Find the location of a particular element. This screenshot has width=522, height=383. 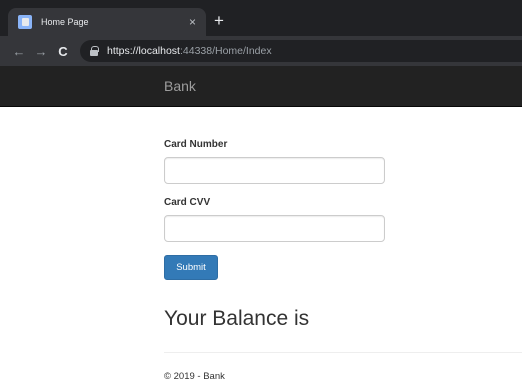

site-navbar: Bank is located at coordinates (261, 86).